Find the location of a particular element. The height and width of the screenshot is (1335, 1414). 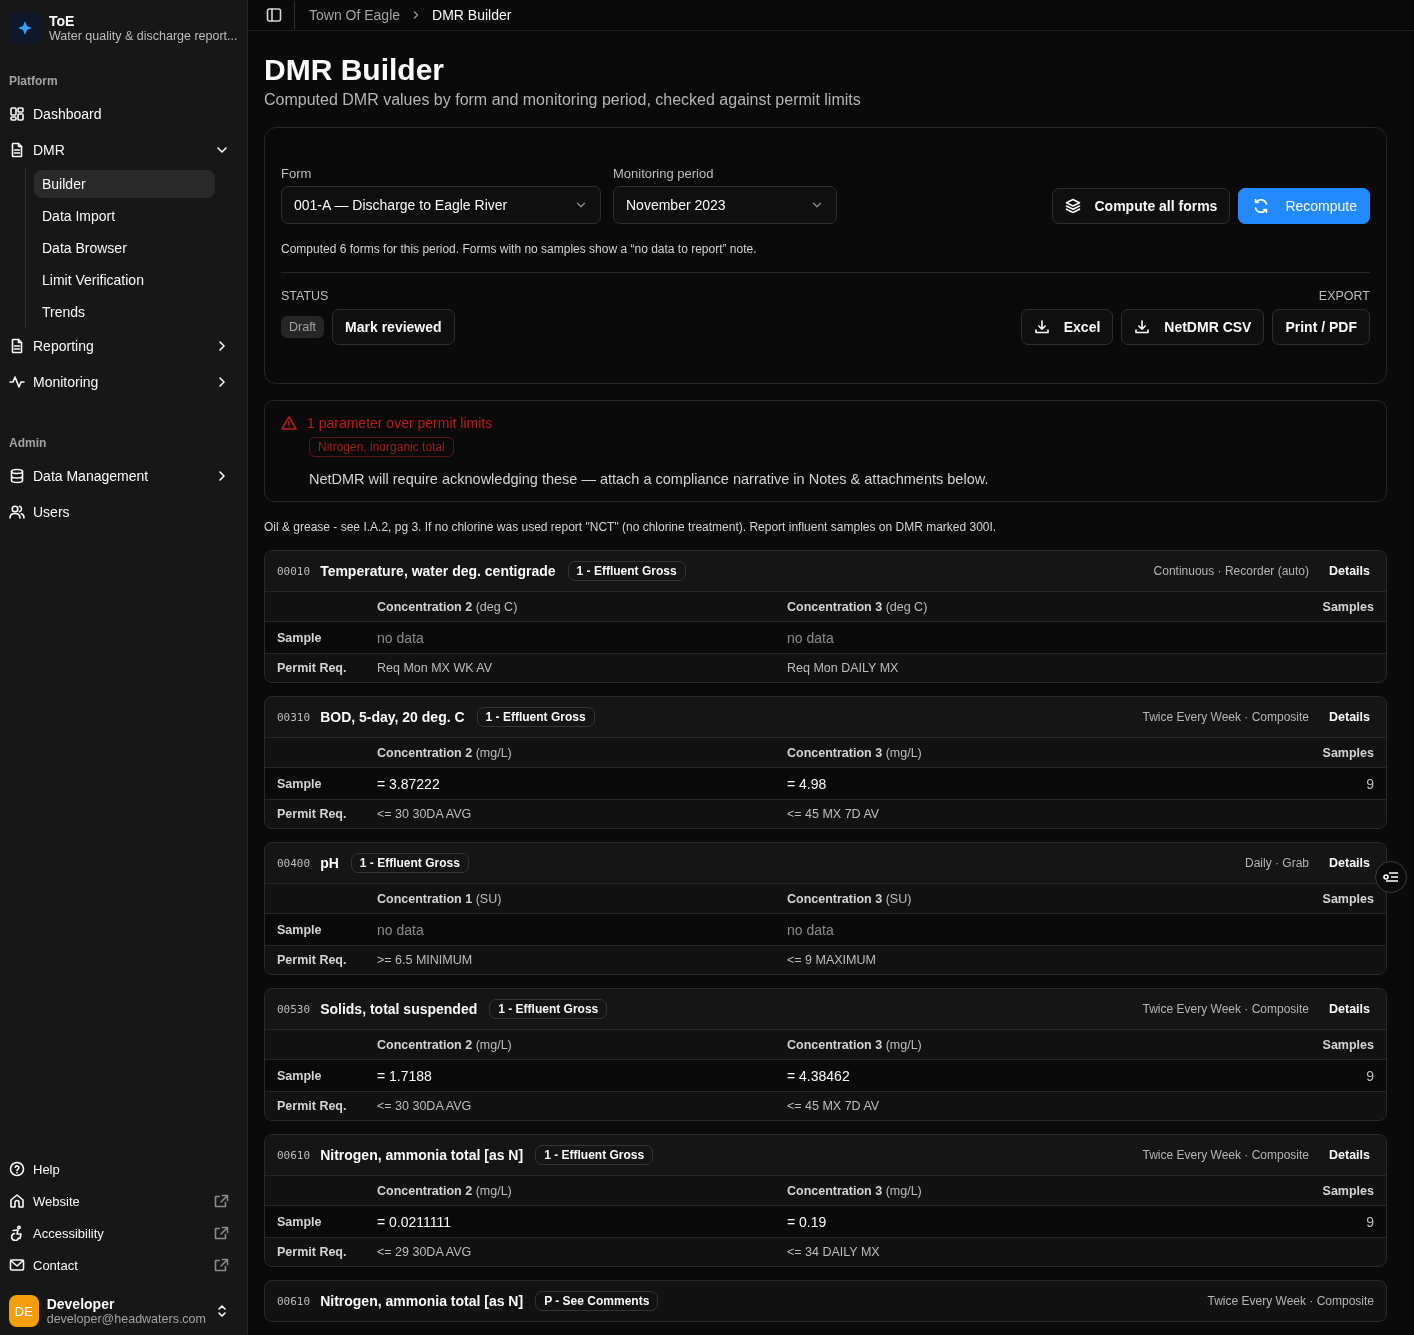

dropdown: November 2023 is located at coordinates (725, 205).